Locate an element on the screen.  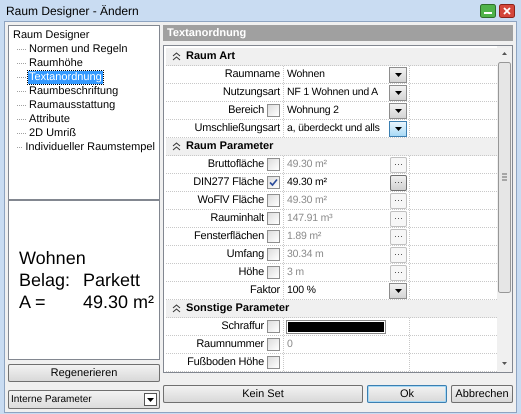
section-header: Sonstige Parameter is located at coordinates (331, 309).